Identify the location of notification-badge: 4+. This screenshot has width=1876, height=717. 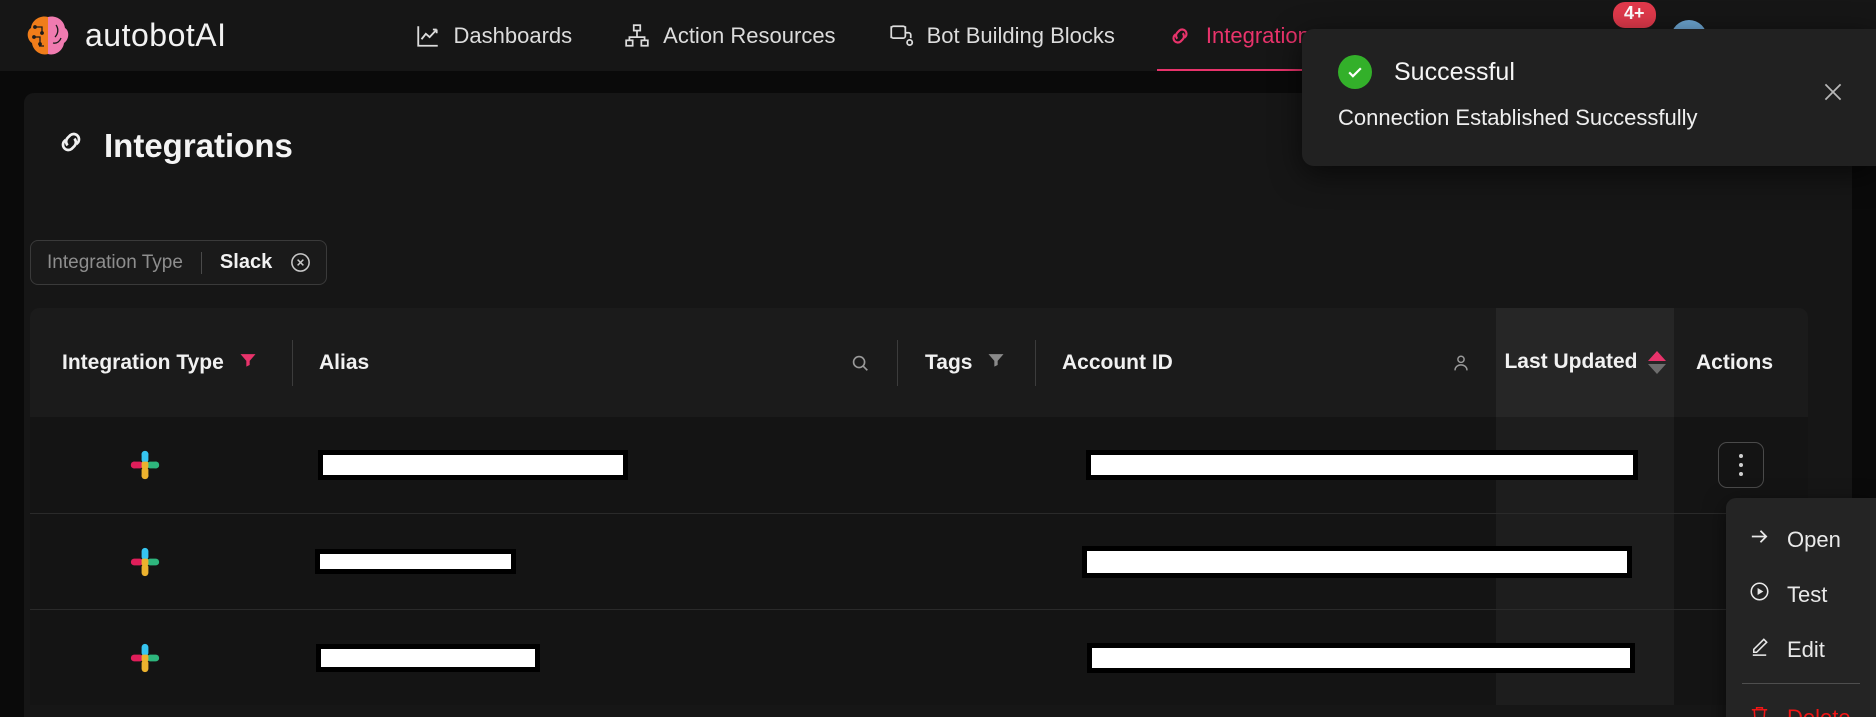
(1634, 15).